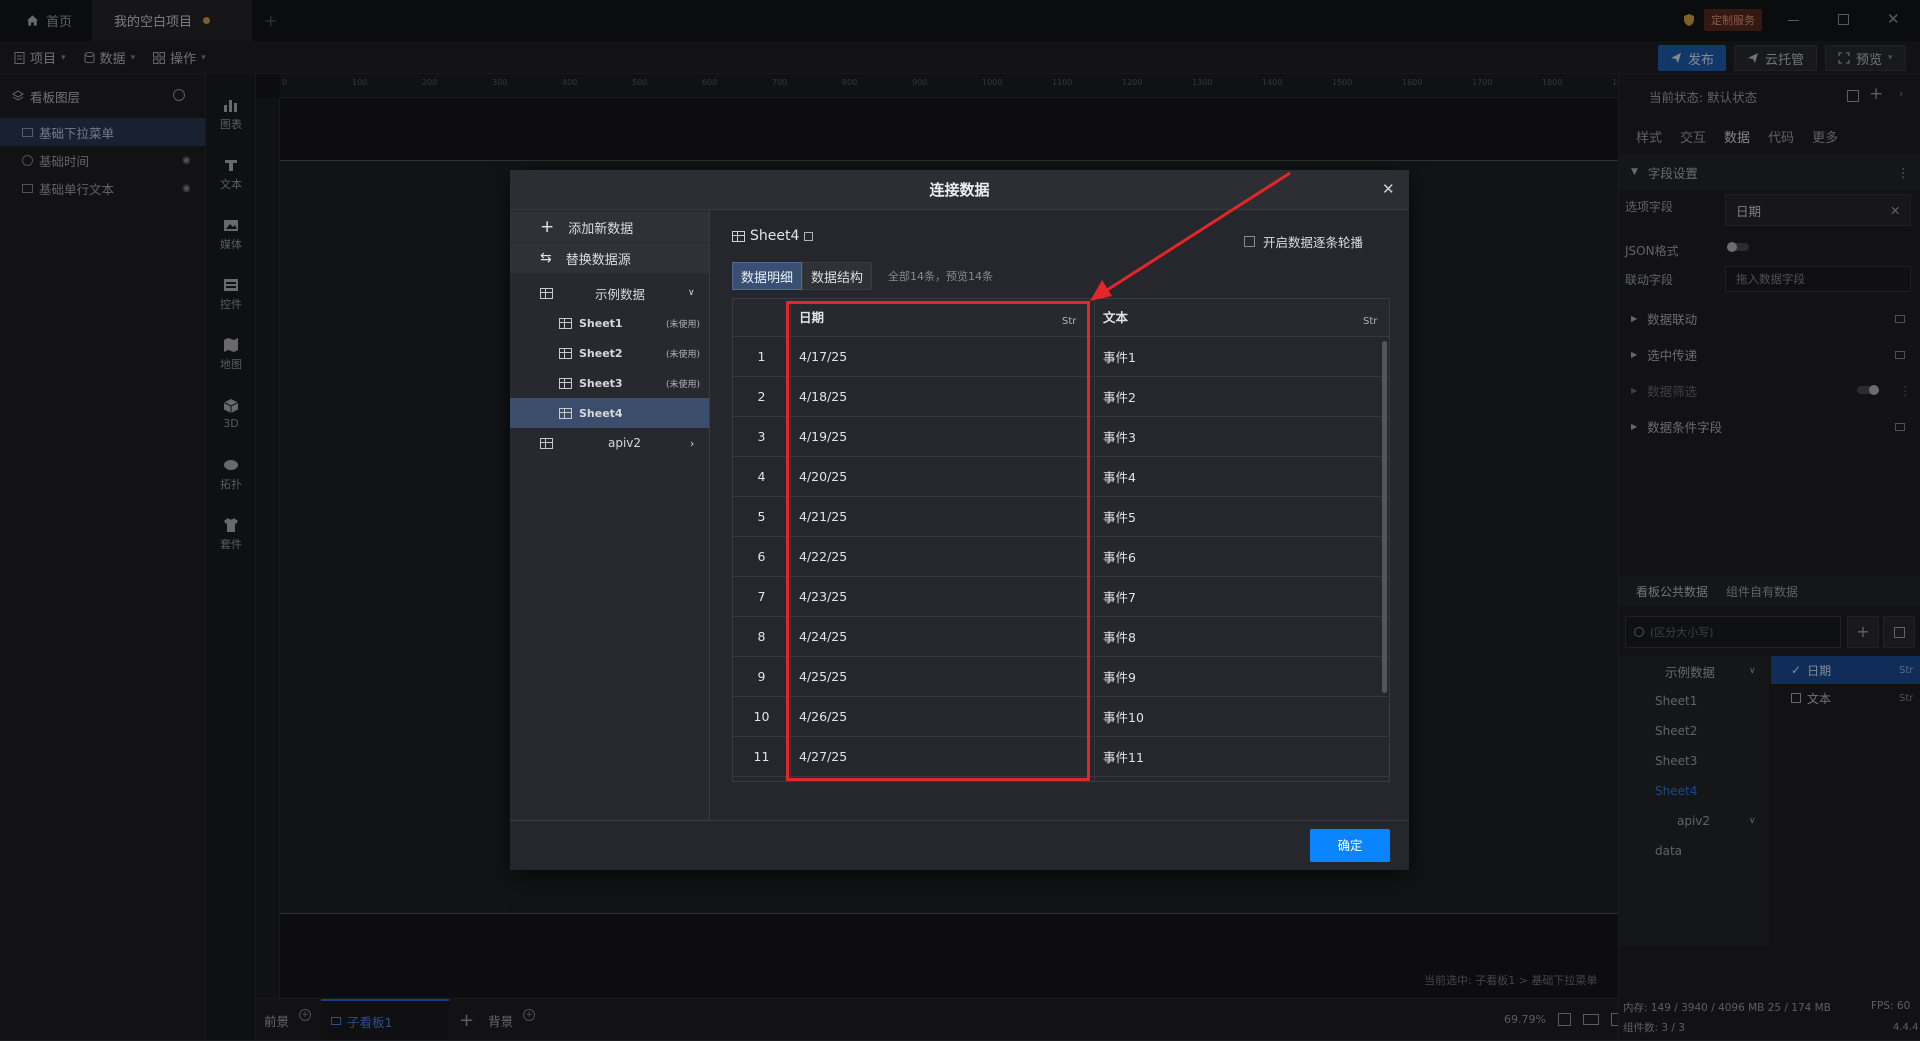 The image size is (1920, 1041). I want to click on text-cell: 事件7, so click(1119, 597).